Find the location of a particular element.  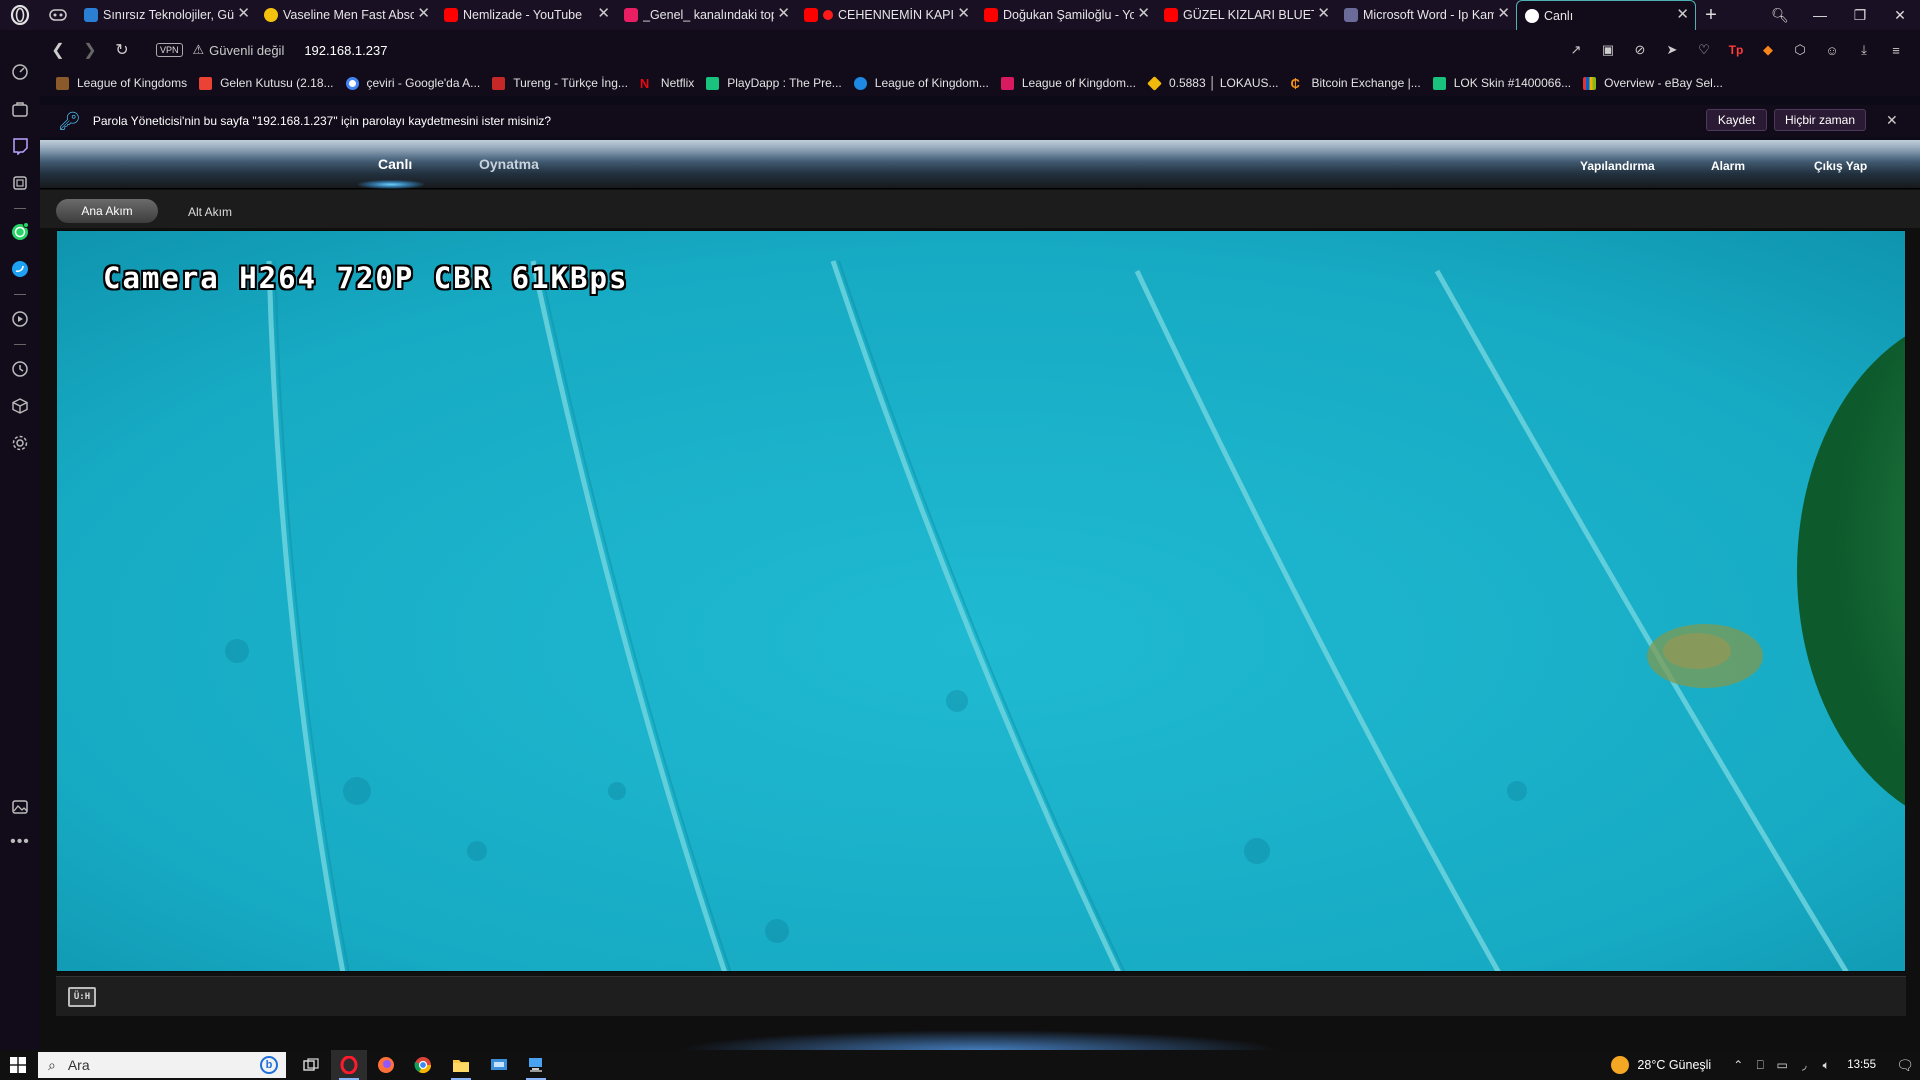

new-tab-button: + is located at coordinates (1711, 15).